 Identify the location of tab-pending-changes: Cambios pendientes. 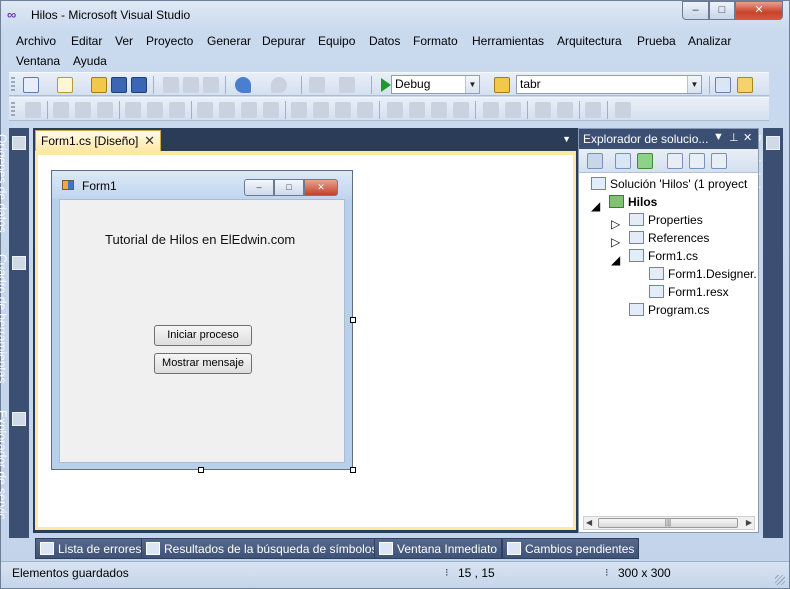
(571, 548).